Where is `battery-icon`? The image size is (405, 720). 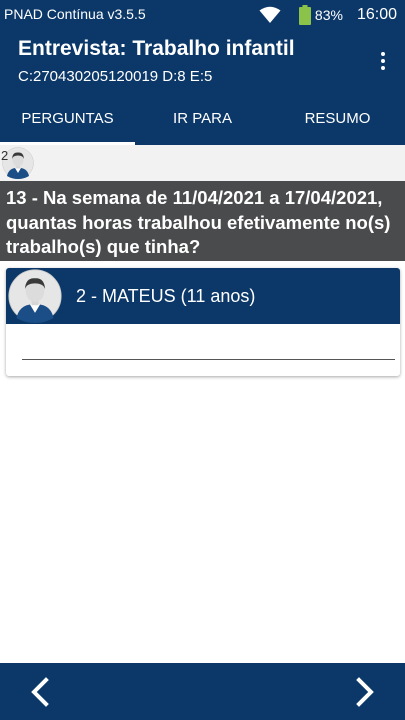 battery-icon is located at coordinates (304, 15).